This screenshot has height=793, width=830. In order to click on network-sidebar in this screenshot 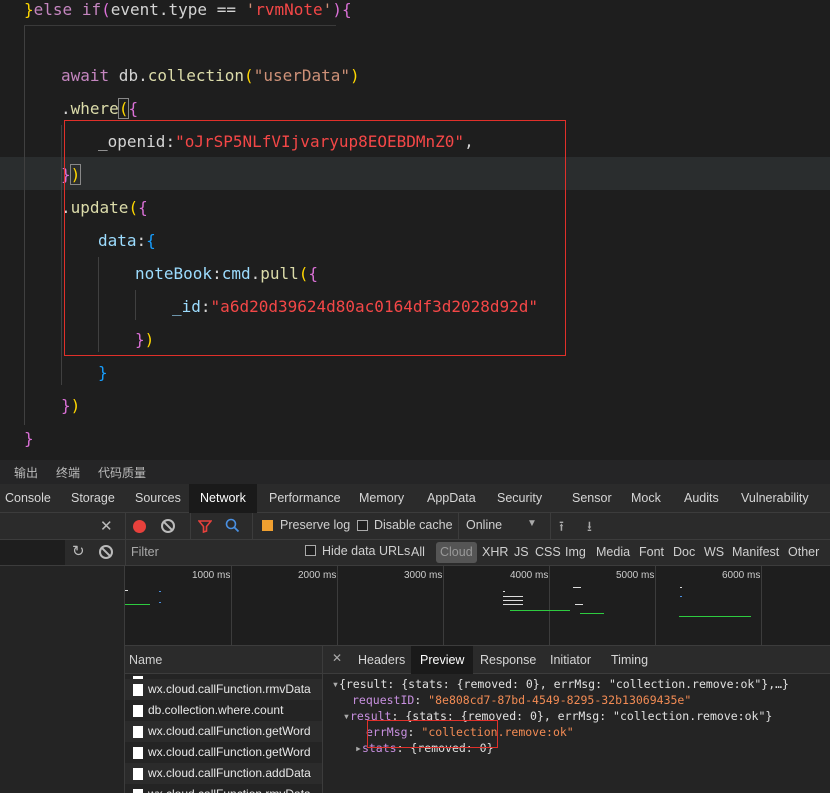, I will do `click(62, 679)`.